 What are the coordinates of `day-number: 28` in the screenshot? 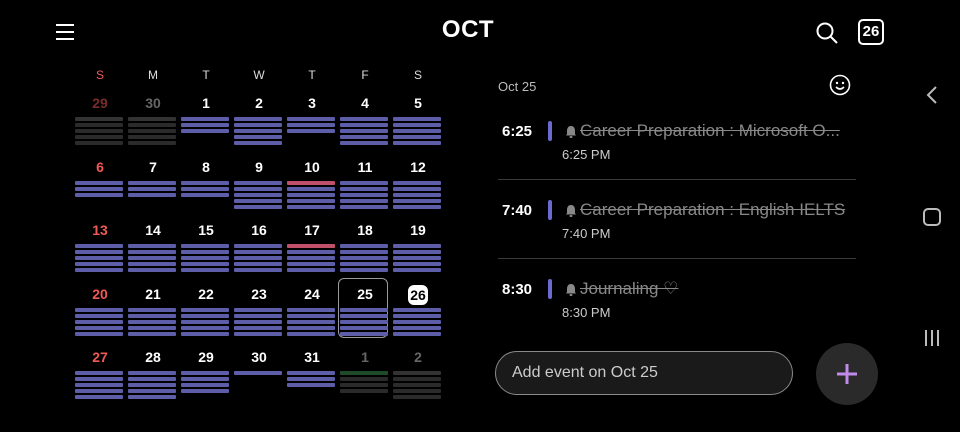 It's located at (153, 357).